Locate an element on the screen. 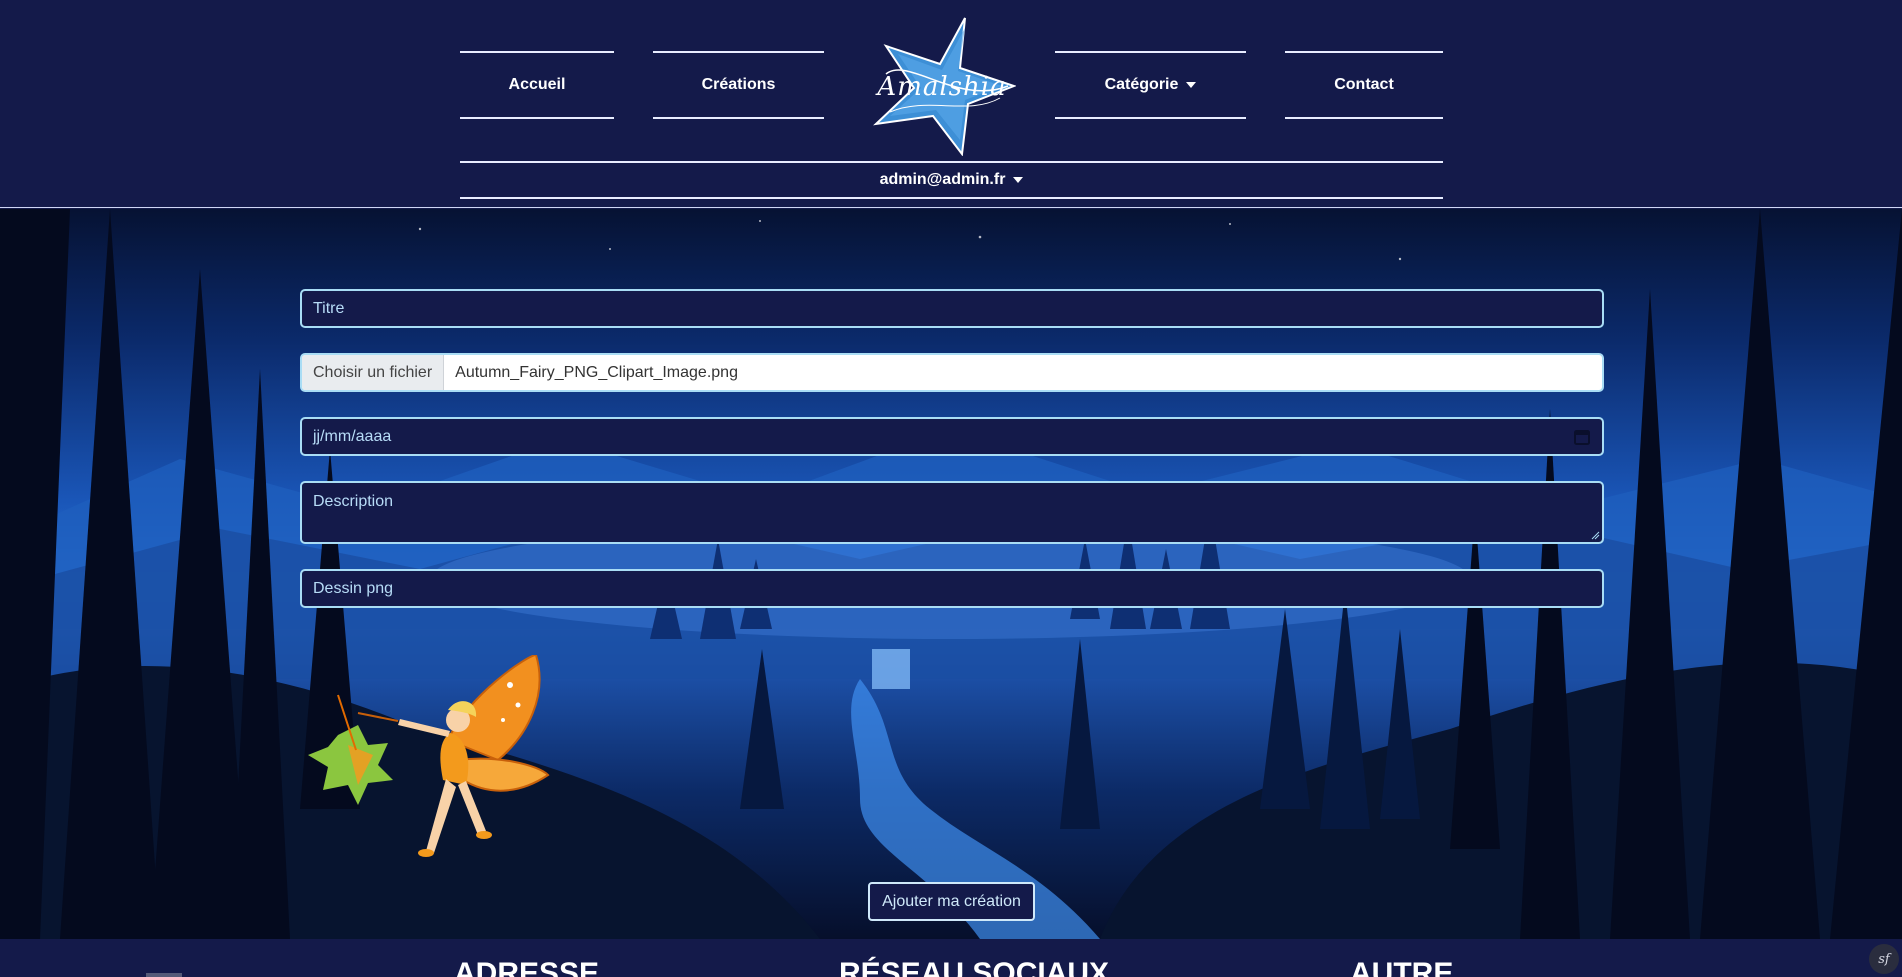  site-footer: ADRESSE RÉSEAU SOCIAUX AUTRE is located at coordinates (951, 958).